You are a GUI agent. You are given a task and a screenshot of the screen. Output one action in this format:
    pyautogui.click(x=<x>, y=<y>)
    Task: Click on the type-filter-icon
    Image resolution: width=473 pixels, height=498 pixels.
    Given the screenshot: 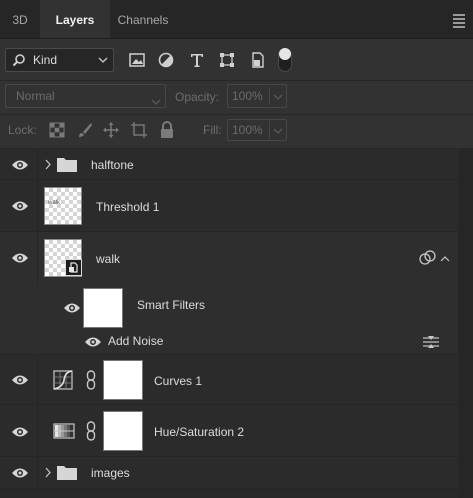 What is the action you would take?
    pyautogui.click(x=197, y=60)
    